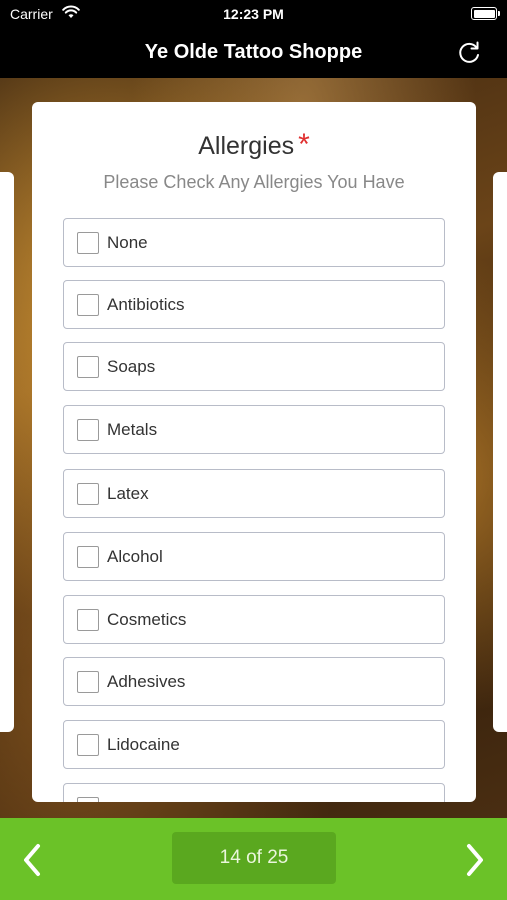  I want to click on page-separator: of, so click(254, 857).